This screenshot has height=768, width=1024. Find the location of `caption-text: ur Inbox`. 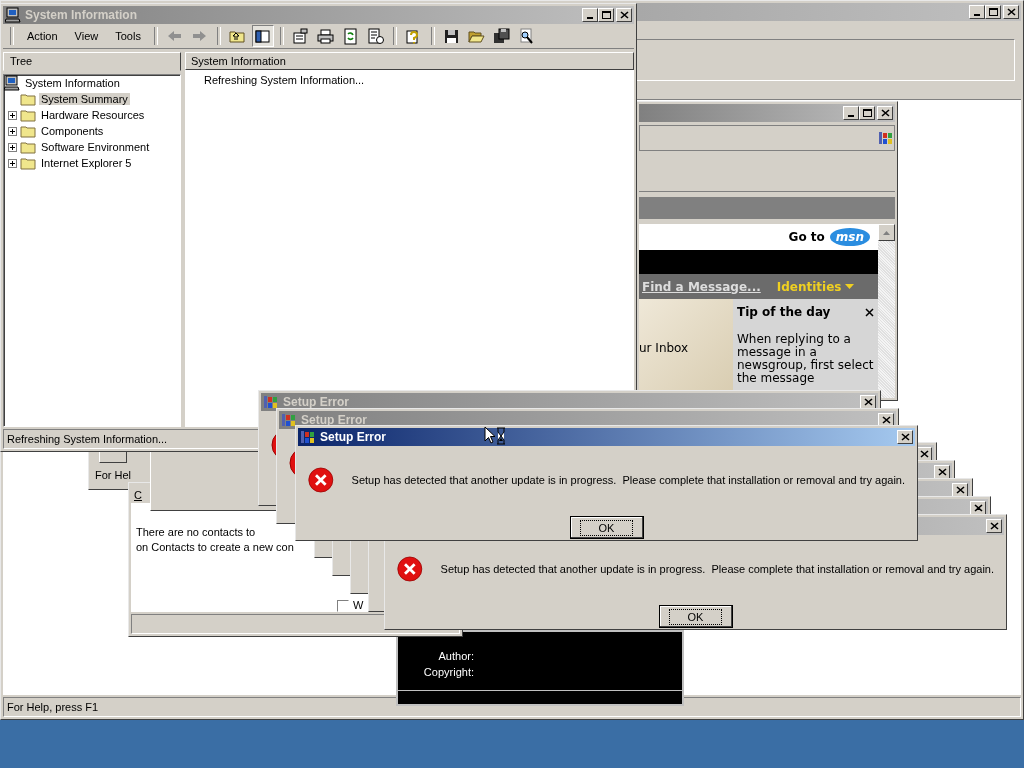

caption-text: ur Inbox is located at coordinates (664, 348).